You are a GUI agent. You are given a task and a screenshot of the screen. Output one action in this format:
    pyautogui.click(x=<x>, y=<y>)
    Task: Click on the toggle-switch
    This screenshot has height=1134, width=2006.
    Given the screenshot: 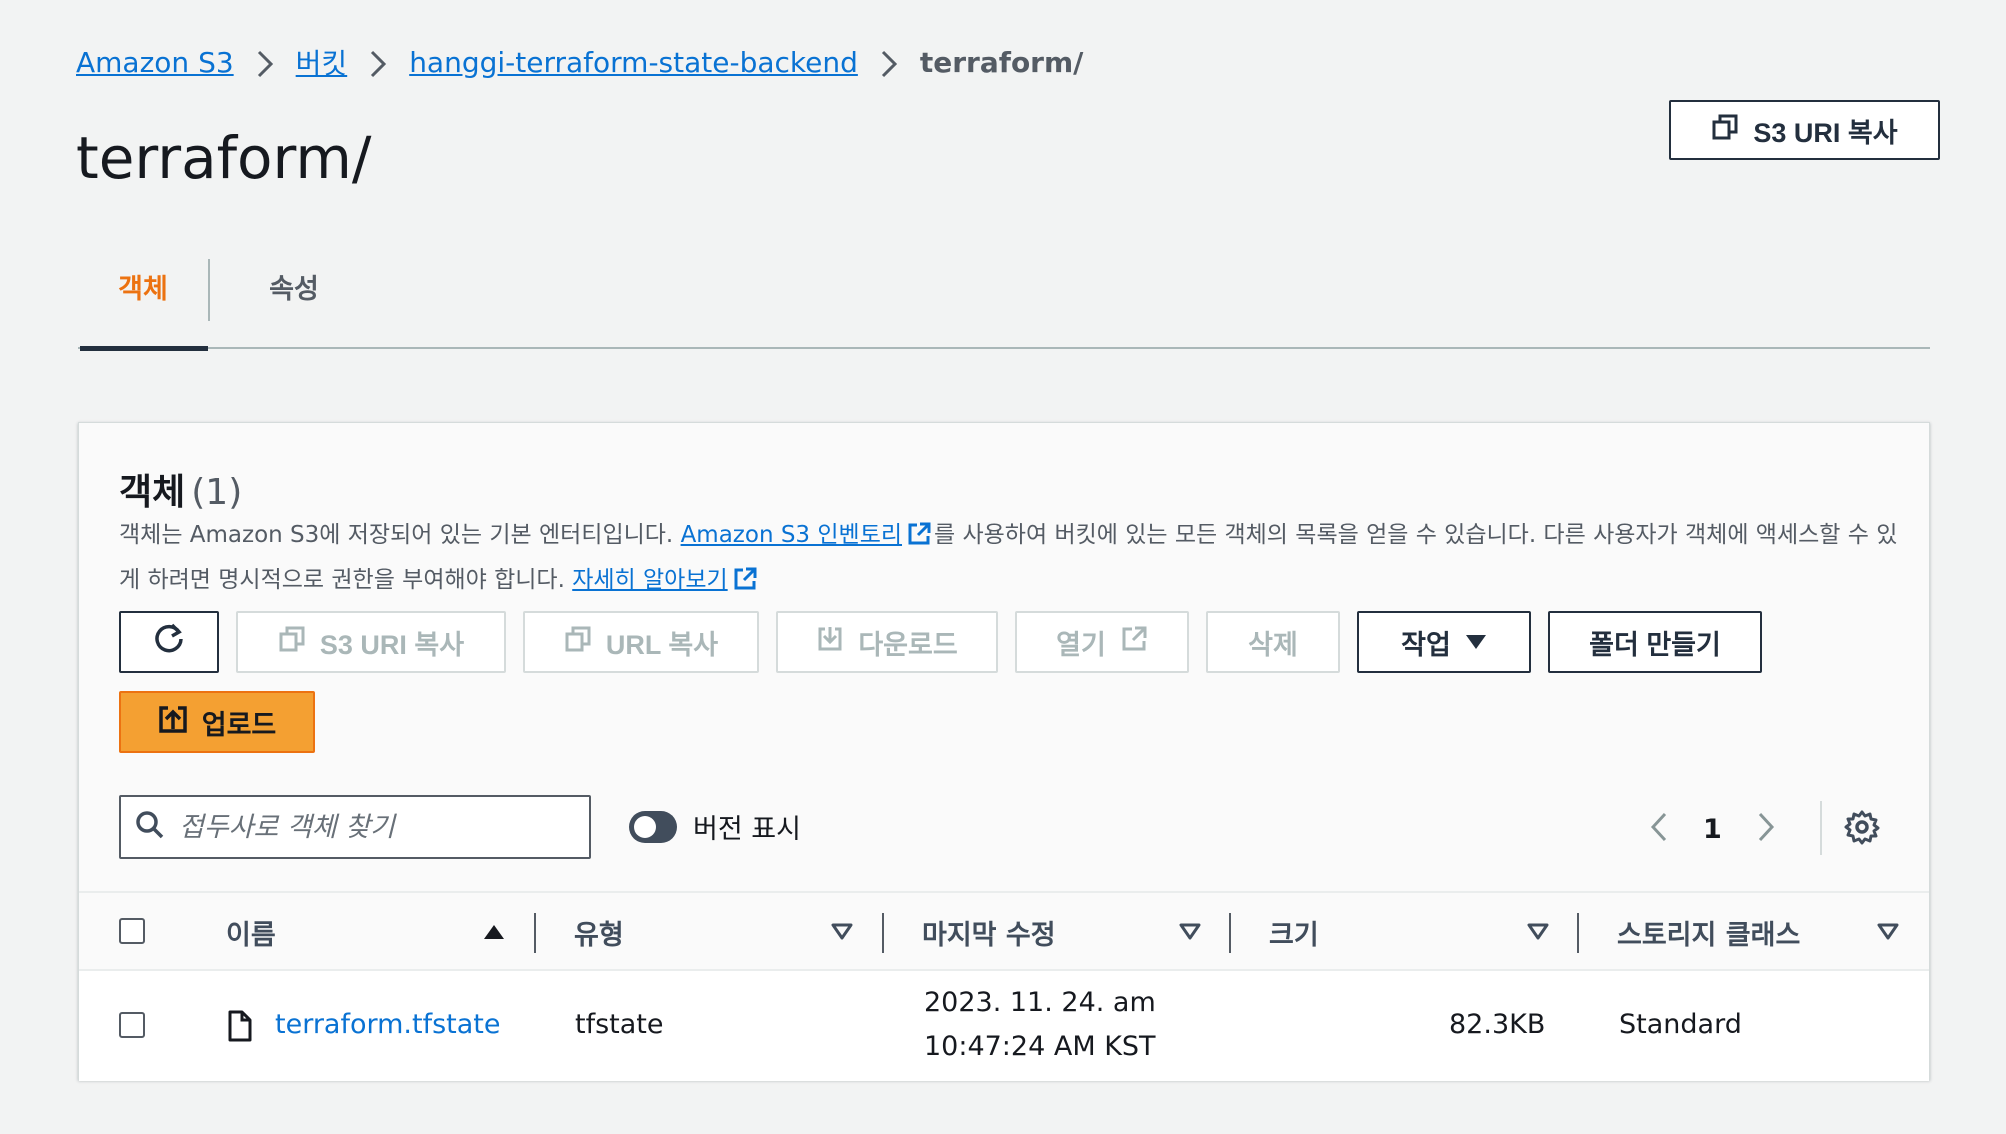 What is the action you would take?
    pyautogui.click(x=653, y=826)
    